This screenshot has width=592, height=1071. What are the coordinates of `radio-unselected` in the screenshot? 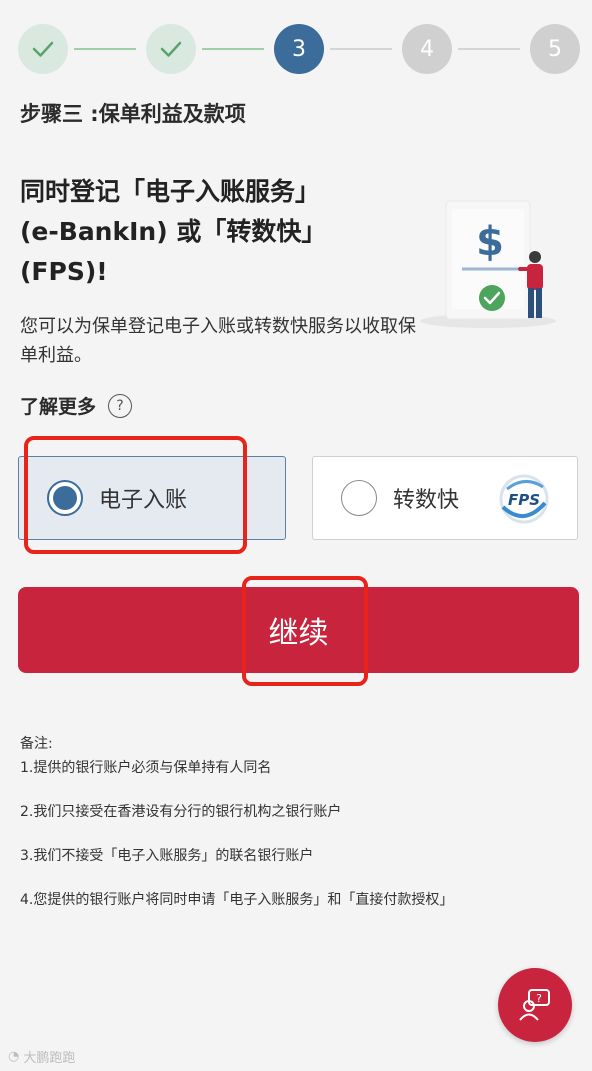 It's located at (359, 498).